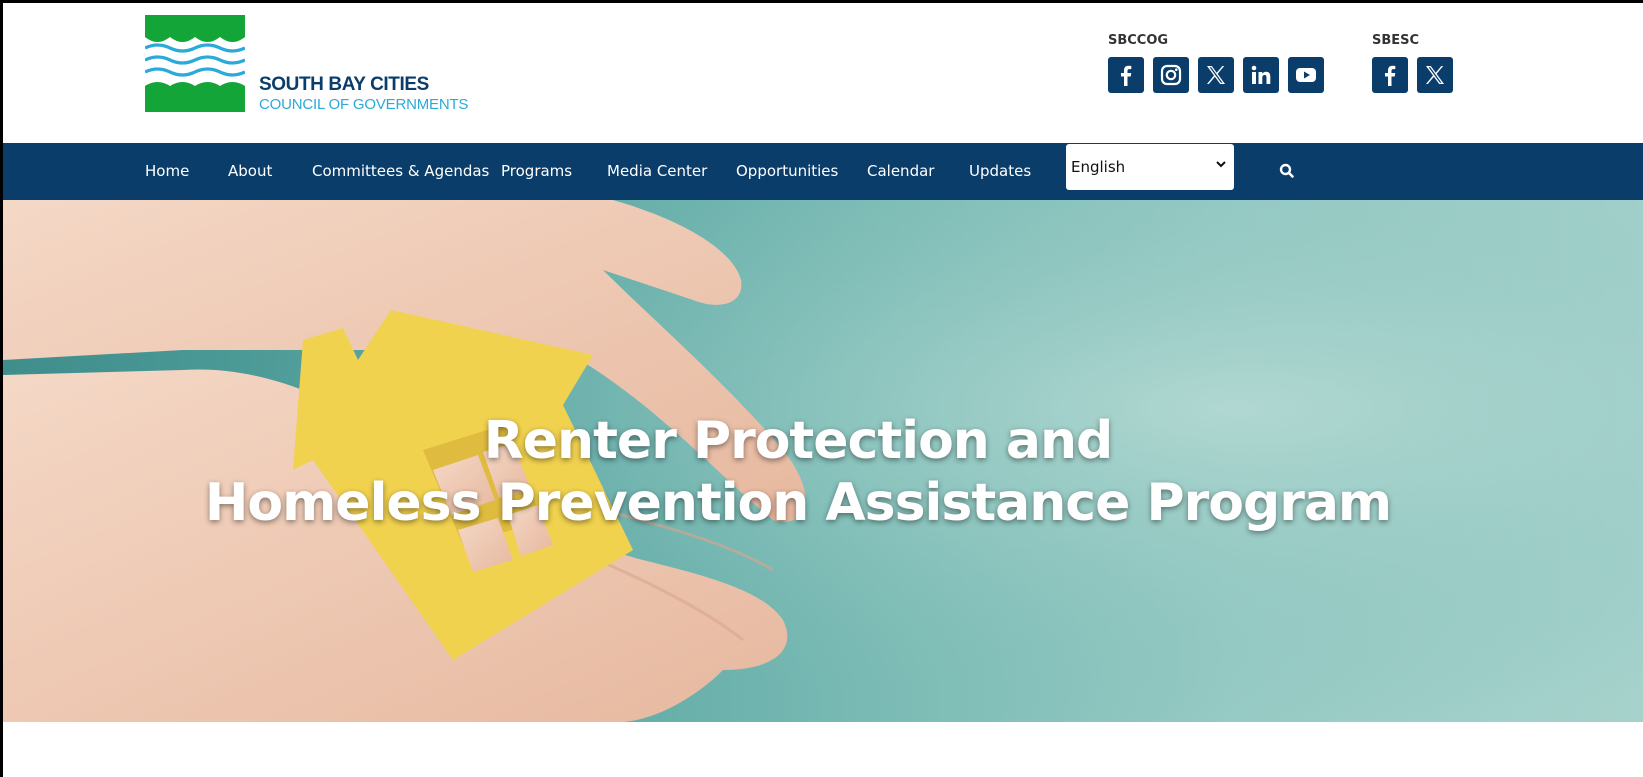 This screenshot has height=777, width=1643. I want to click on nav-item-updates: Updates, so click(1000, 171).